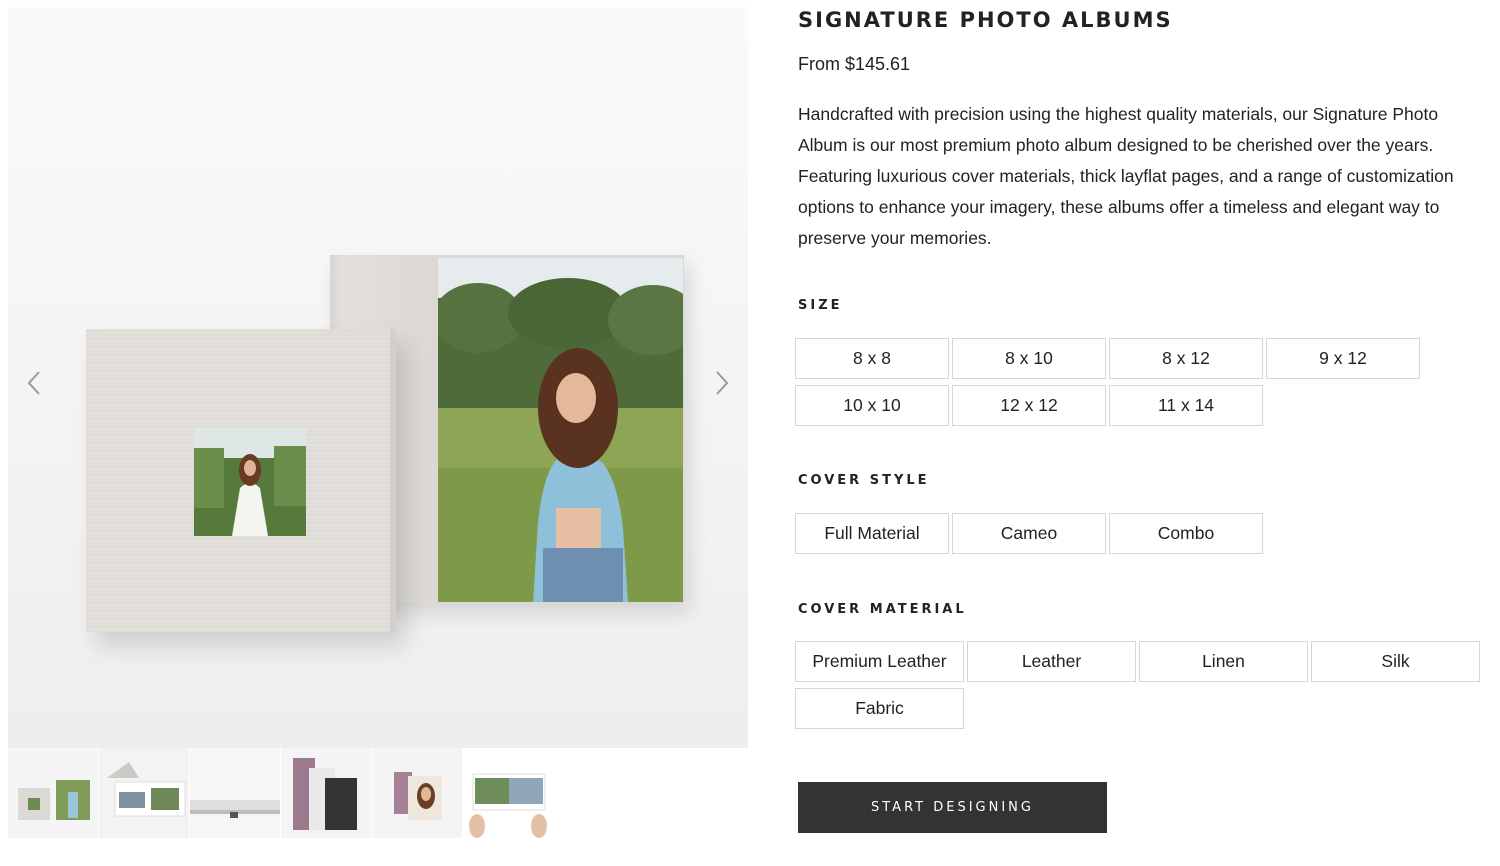 The width and height of the screenshot is (1500, 866). I want to click on cover-material-label: COVER MATERIAL, so click(882, 609).